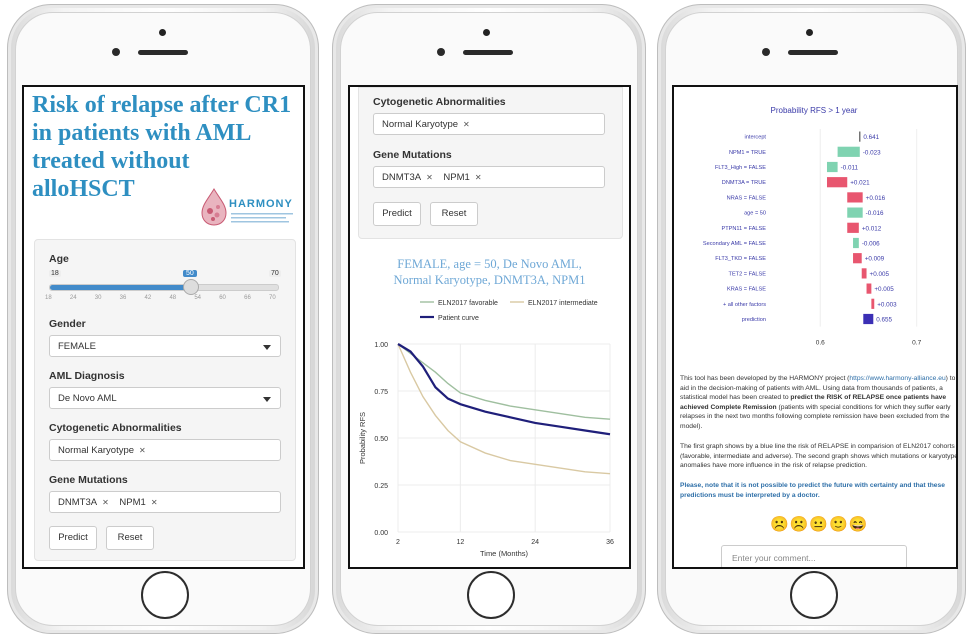 The height and width of the screenshot is (634, 968). What do you see at coordinates (875, 259) in the screenshot?
I see `factor-value-label: +0.009` at bounding box center [875, 259].